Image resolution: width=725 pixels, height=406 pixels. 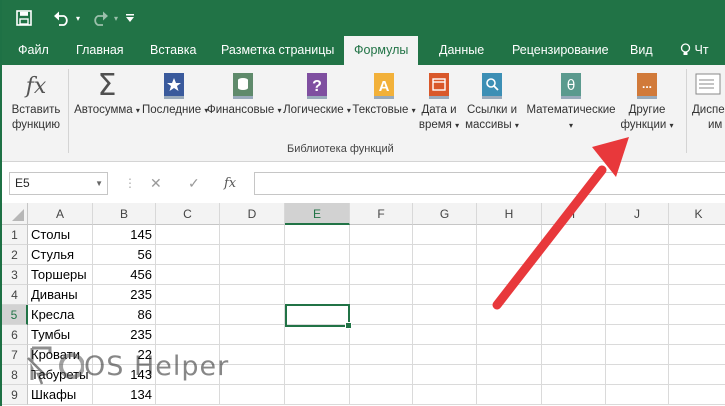 I want to click on cell-f3, so click(x=381, y=275).